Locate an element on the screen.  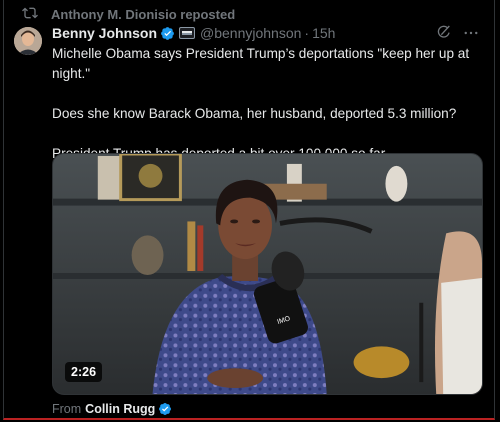
tweet-header: Benny Johnson @bennyjohnson · 15h is located at coordinates (266, 33).